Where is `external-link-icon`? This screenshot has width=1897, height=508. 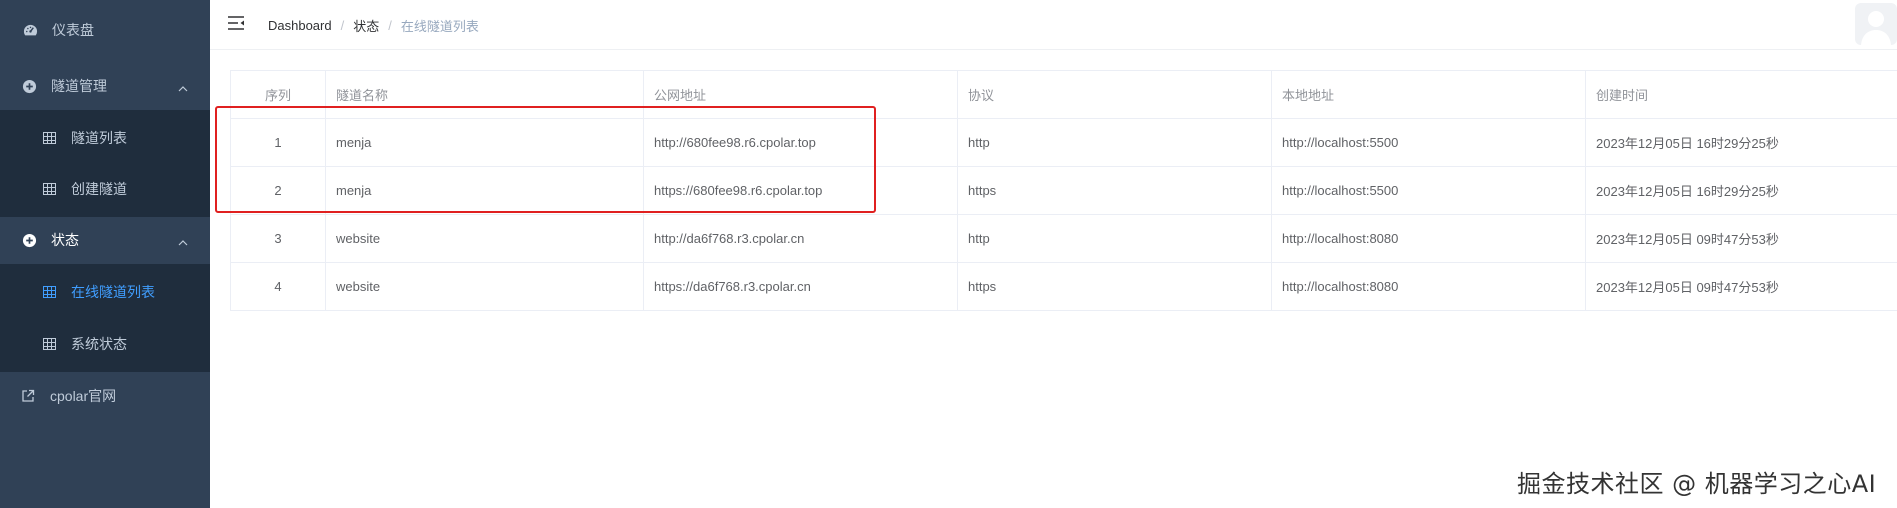 external-link-icon is located at coordinates (28, 396).